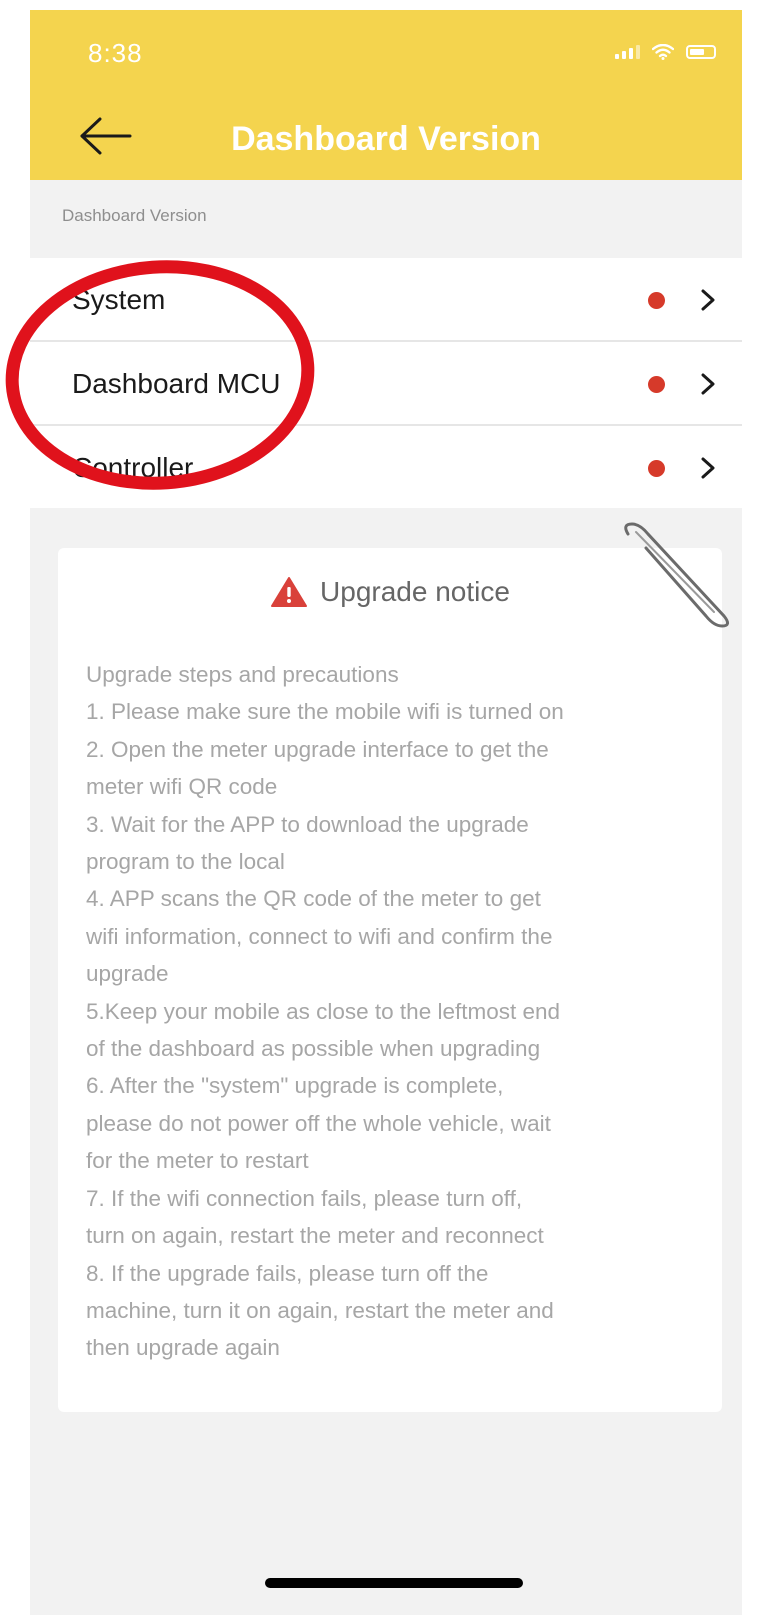 The height and width of the screenshot is (1615, 764). What do you see at coordinates (133, 467) in the screenshot?
I see `menu-item-label: Controller` at bounding box center [133, 467].